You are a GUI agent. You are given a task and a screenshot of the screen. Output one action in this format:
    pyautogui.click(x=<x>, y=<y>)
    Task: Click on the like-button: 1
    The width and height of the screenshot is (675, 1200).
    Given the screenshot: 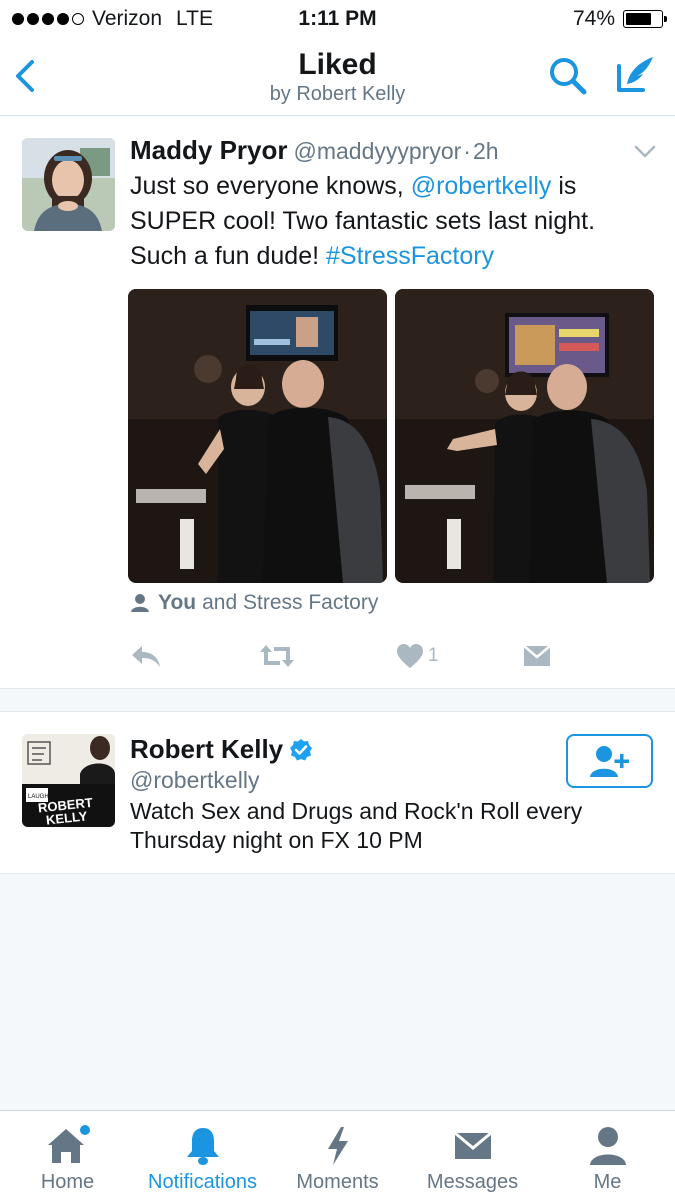 What is the action you would take?
    pyautogui.click(x=417, y=656)
    